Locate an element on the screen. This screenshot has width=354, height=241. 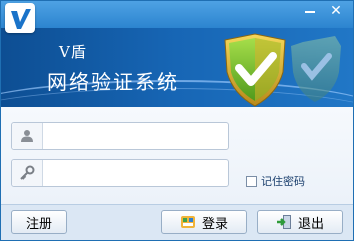
exit-button: 退出 is located at coordinates (300, 222).